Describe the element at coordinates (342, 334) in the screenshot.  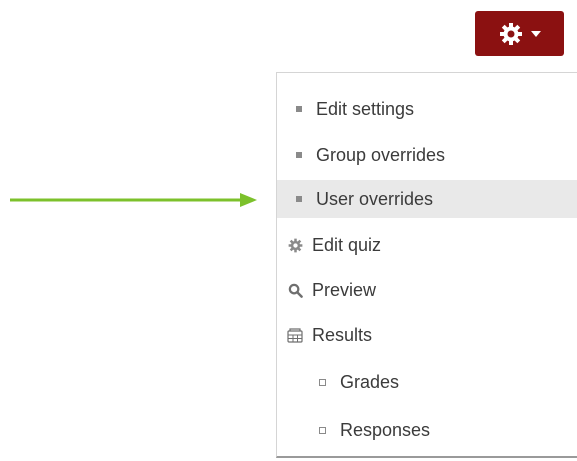
I see `menu-item-label: Results` at that location.